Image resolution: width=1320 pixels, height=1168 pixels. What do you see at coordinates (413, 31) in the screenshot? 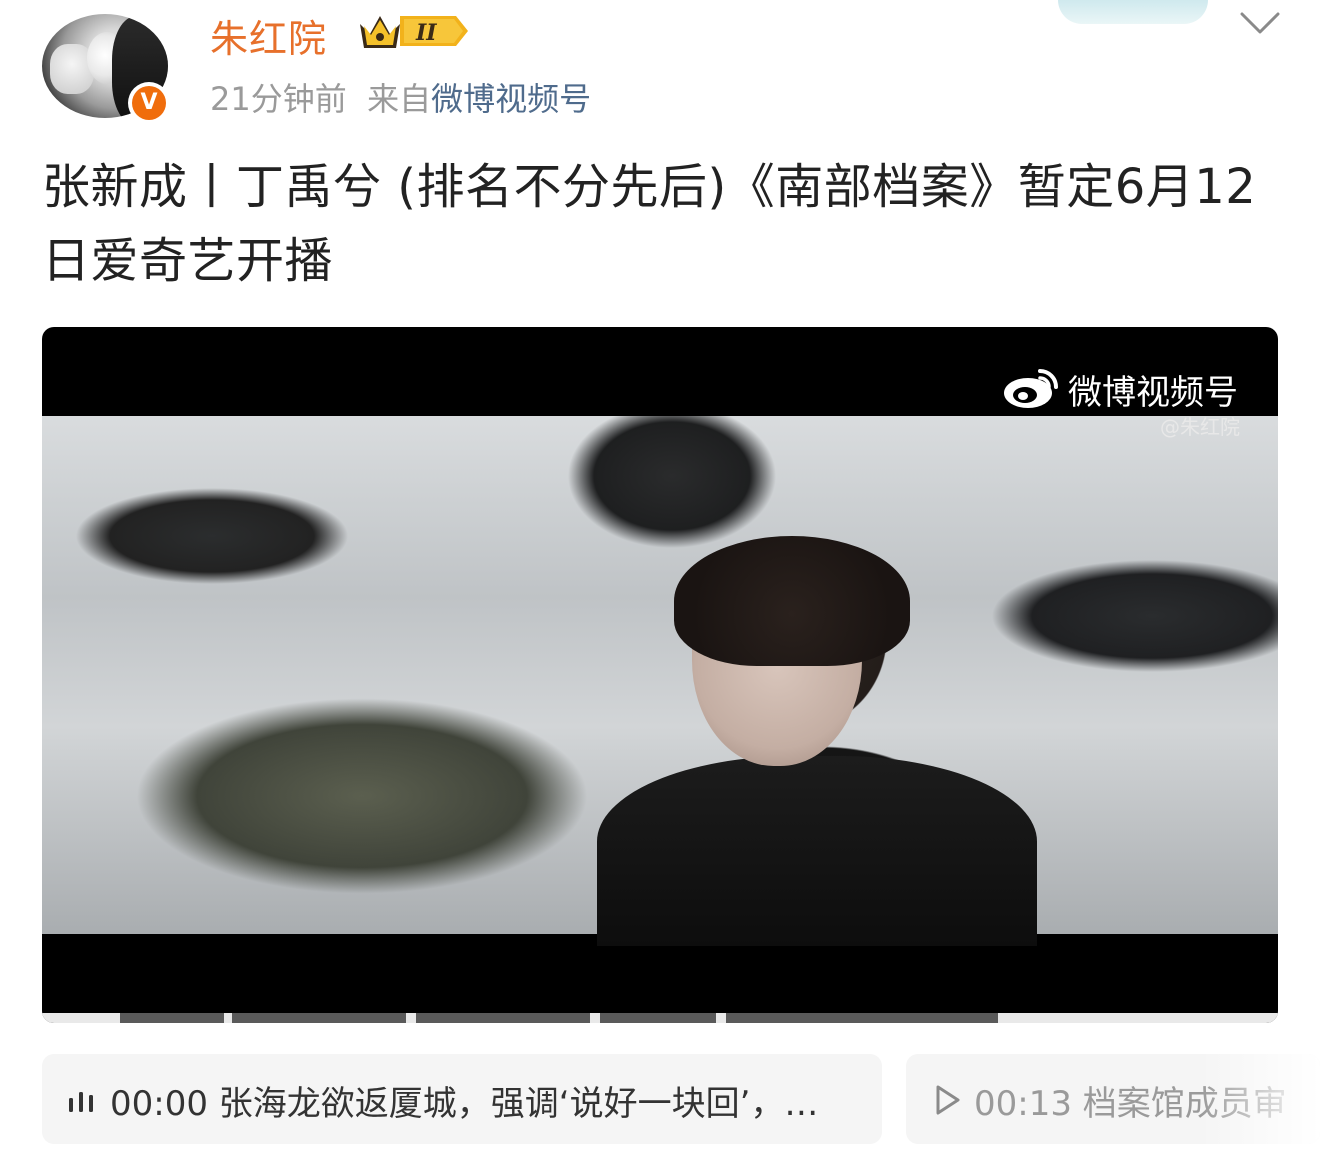
I see `crown-vip-icon: II` at bounding box center [413, 31].